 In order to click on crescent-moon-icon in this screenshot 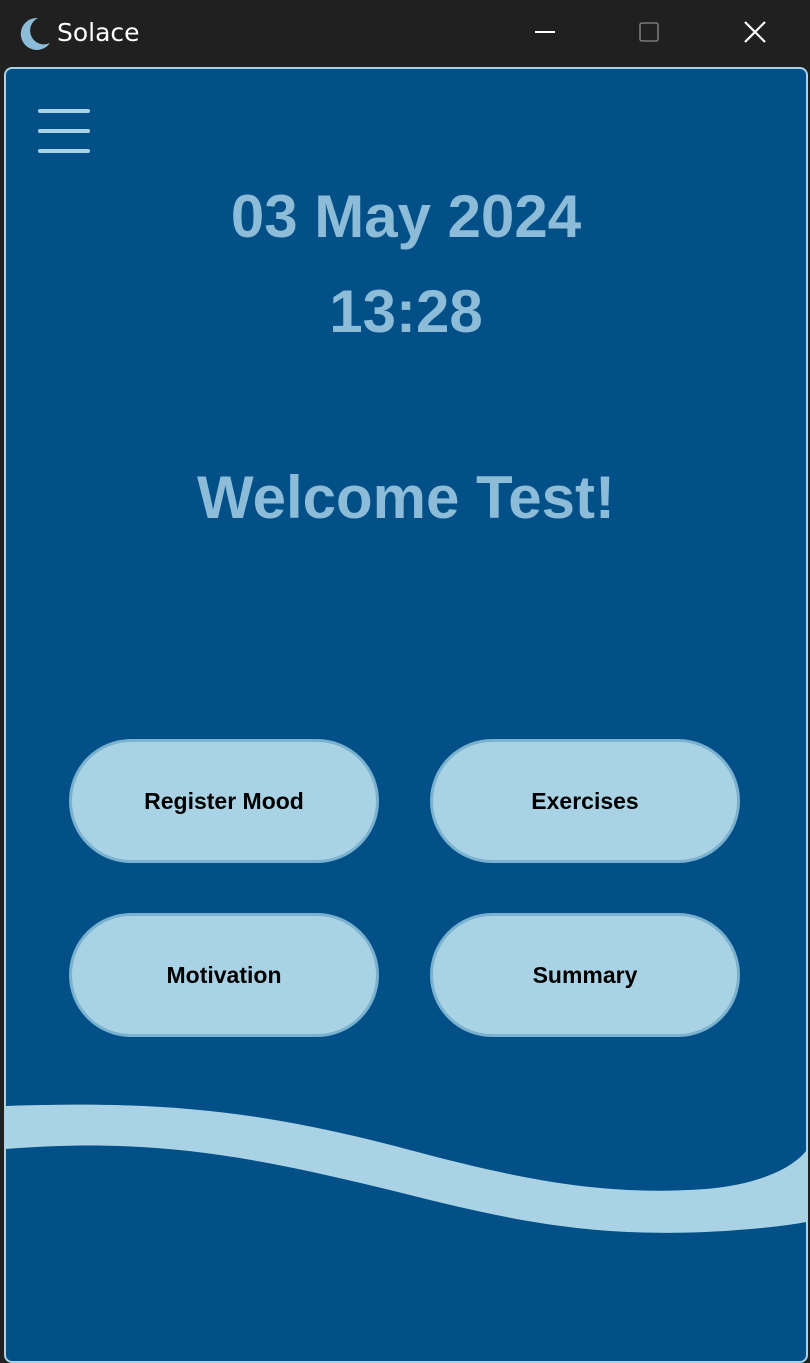, I will do `click(35, 33)`.